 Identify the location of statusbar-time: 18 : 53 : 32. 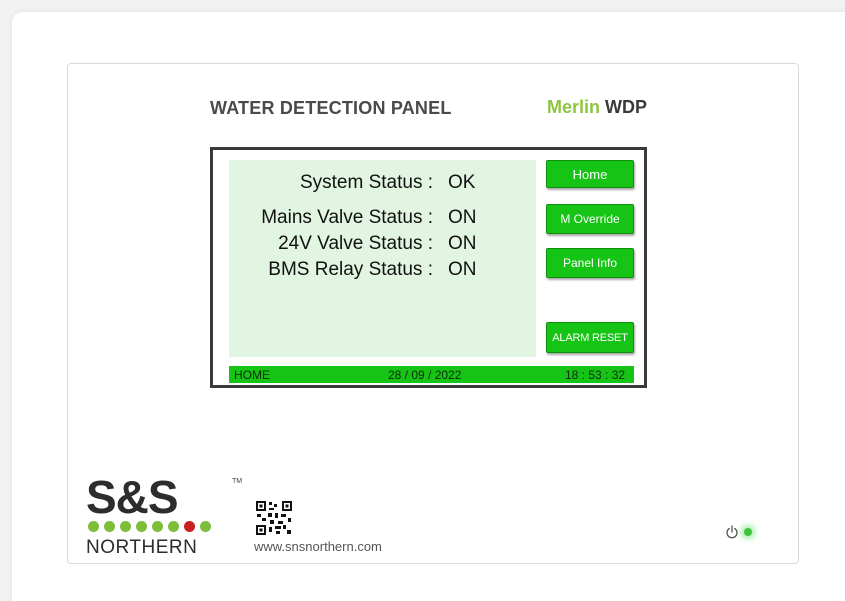
(595, 375).